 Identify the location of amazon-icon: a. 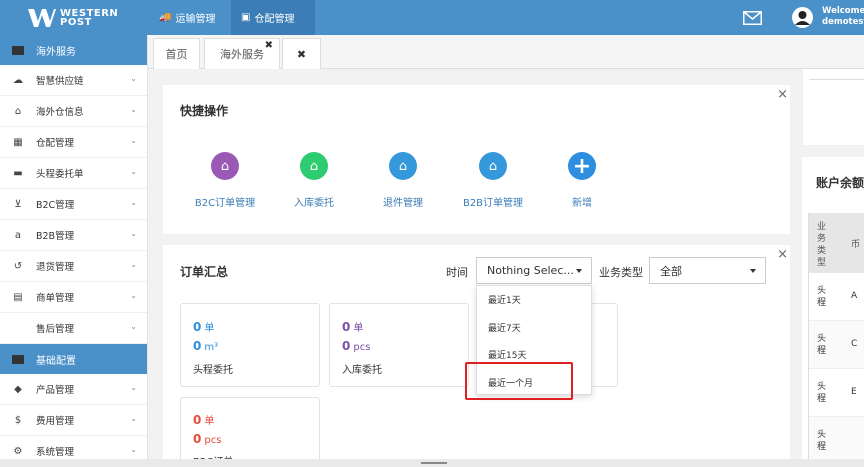
(18, 235).